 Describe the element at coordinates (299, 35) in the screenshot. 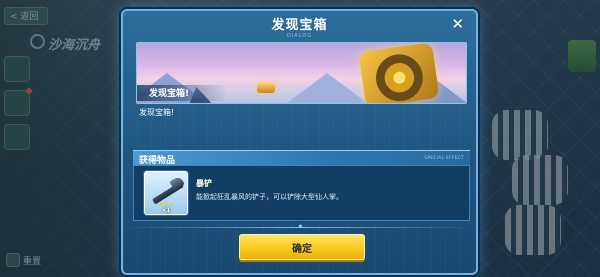

I see `dialog-subtitle: DIALOG` at that location.